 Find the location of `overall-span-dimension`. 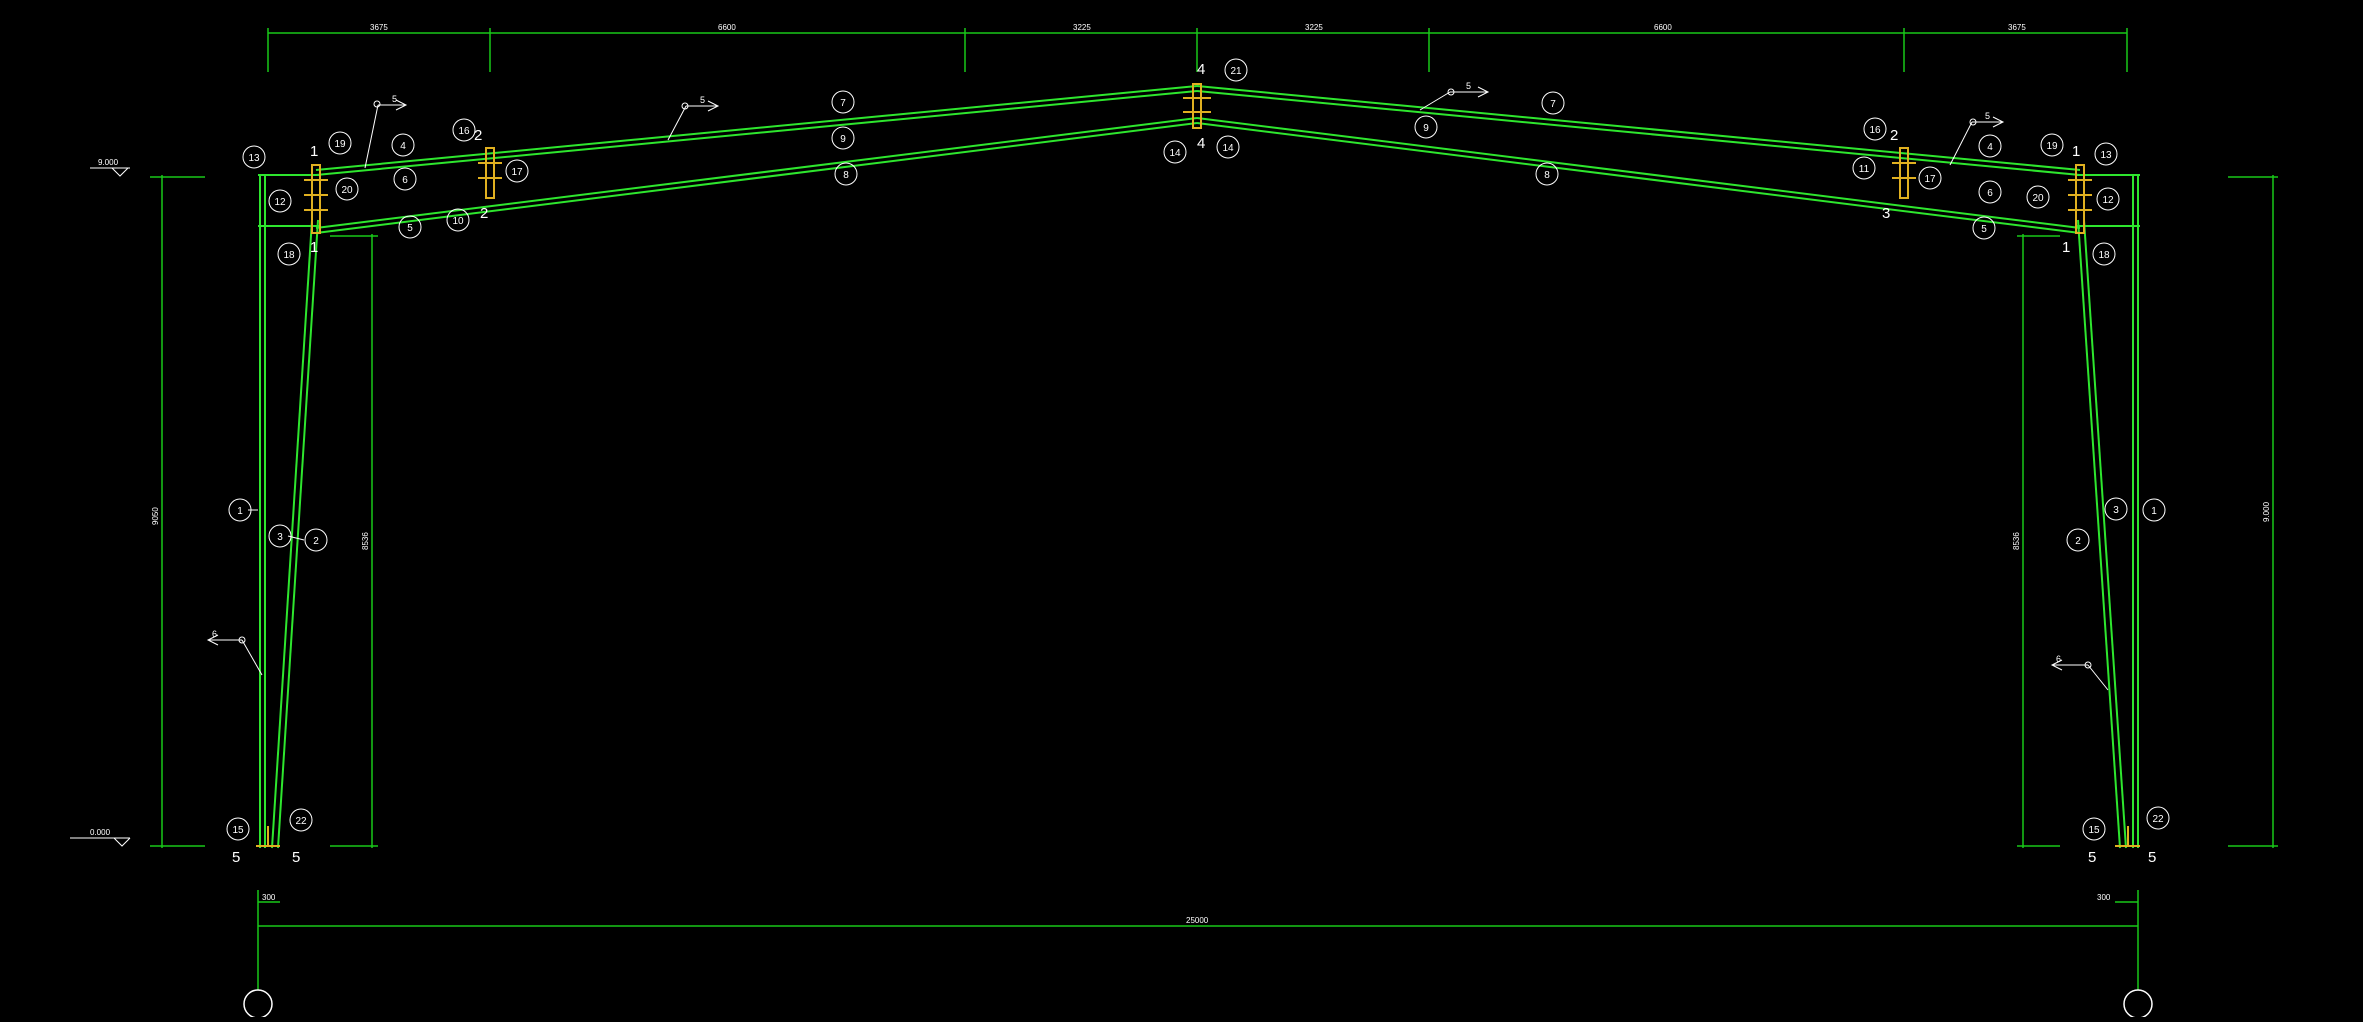

overall-span-dimension is located at coordinates (1198, 940).